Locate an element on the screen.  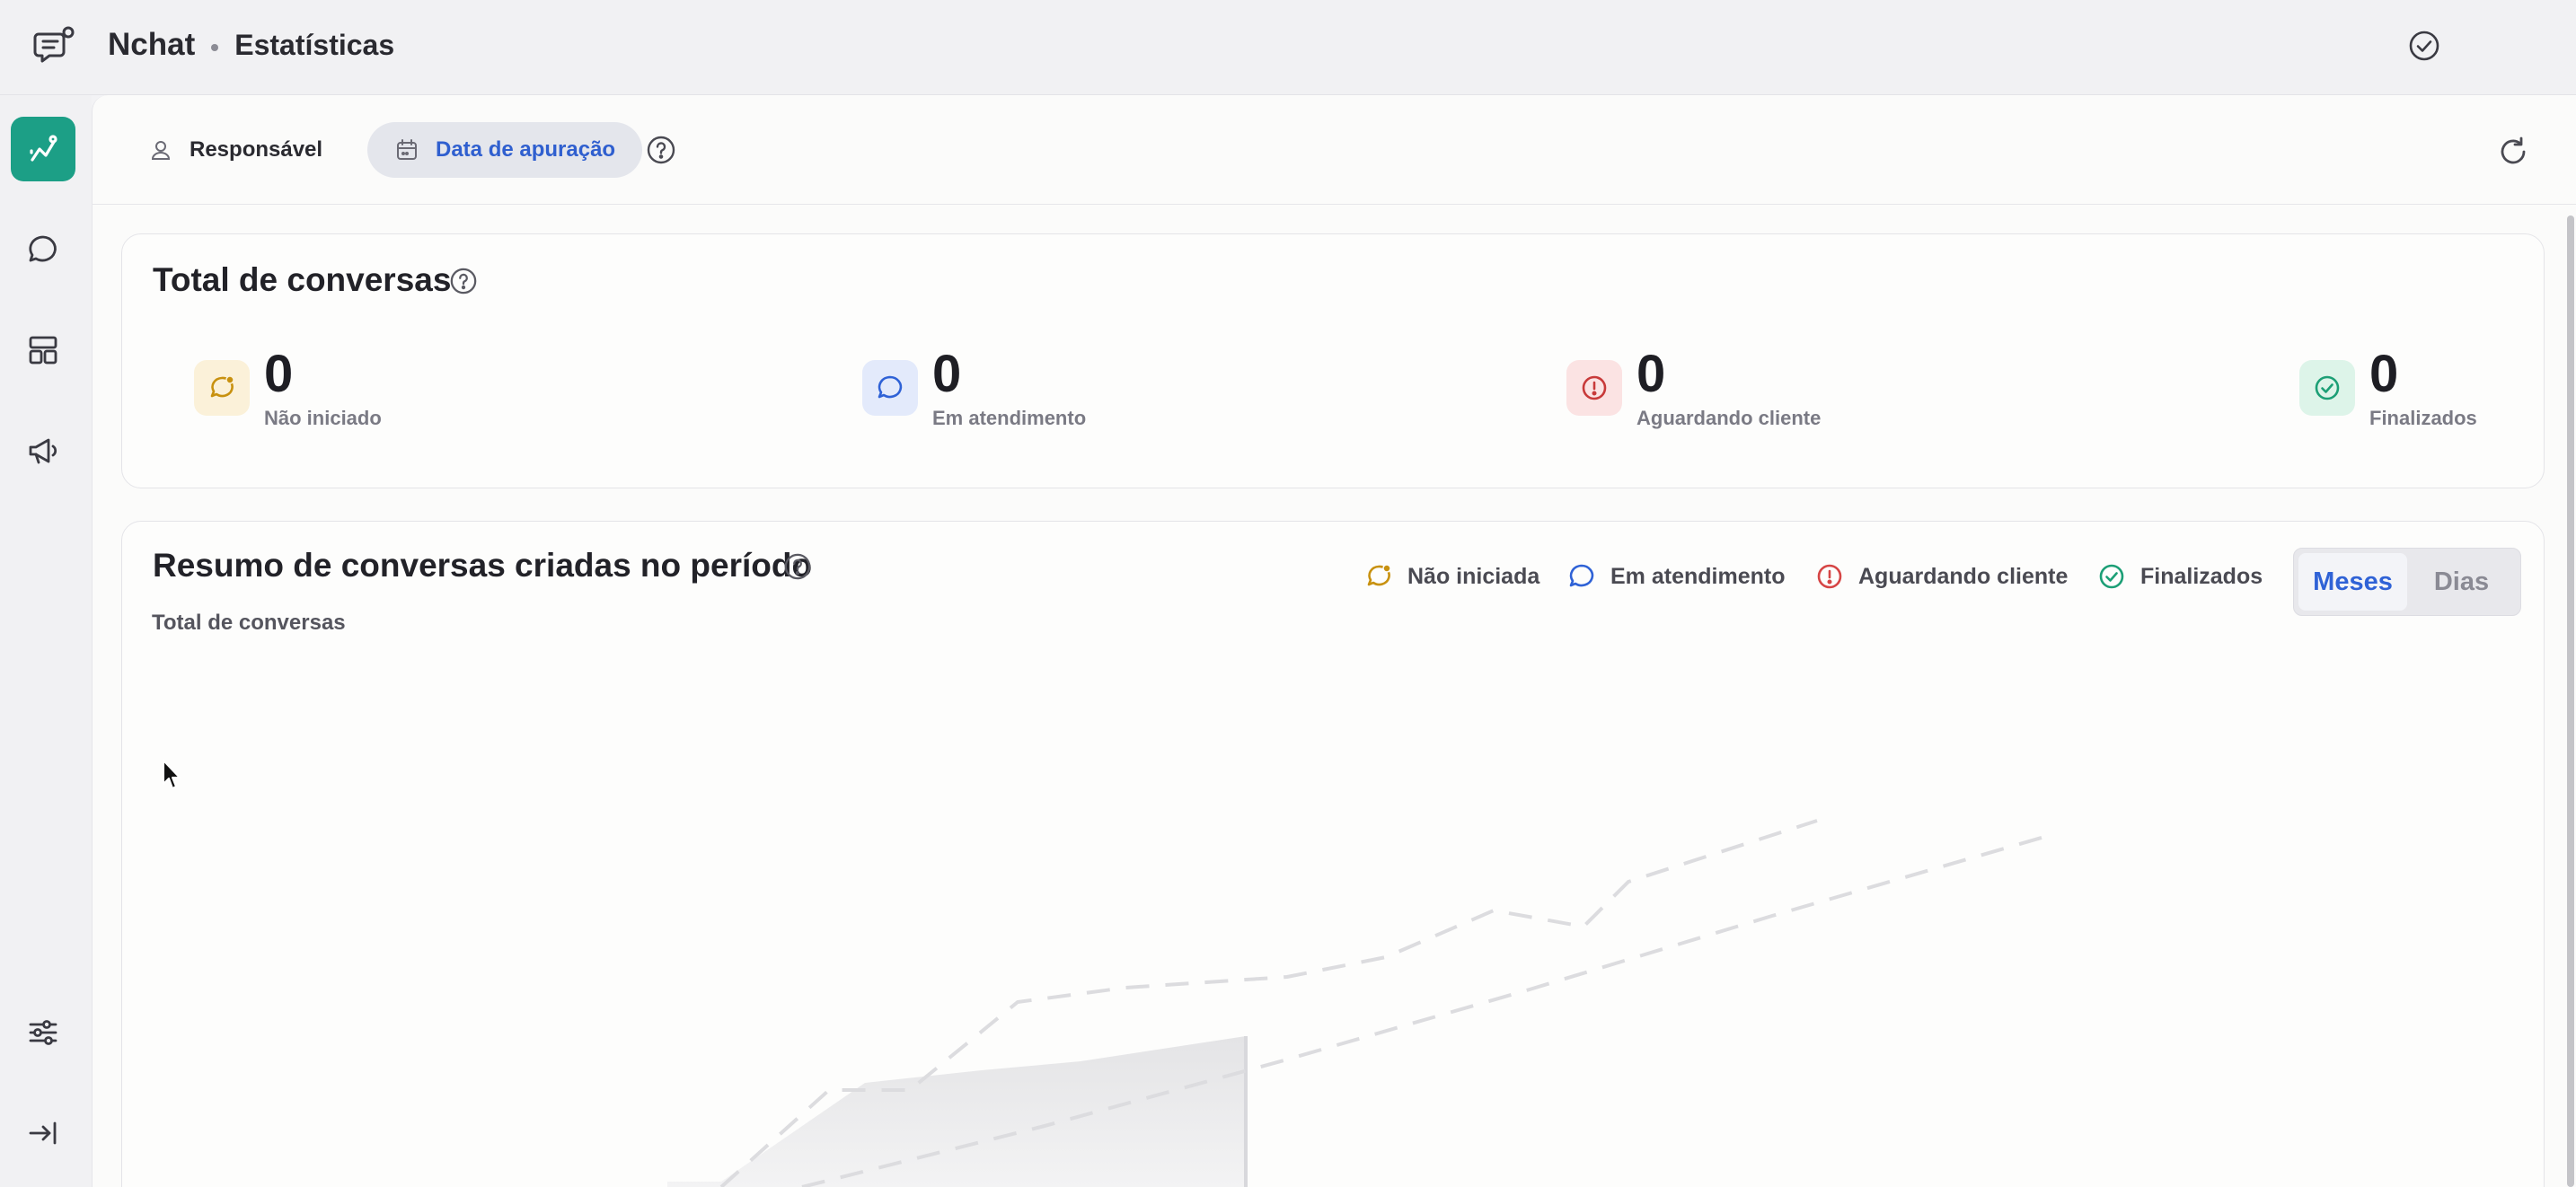
stat-not-started-value: 0 is located at coordinates (279, 374).